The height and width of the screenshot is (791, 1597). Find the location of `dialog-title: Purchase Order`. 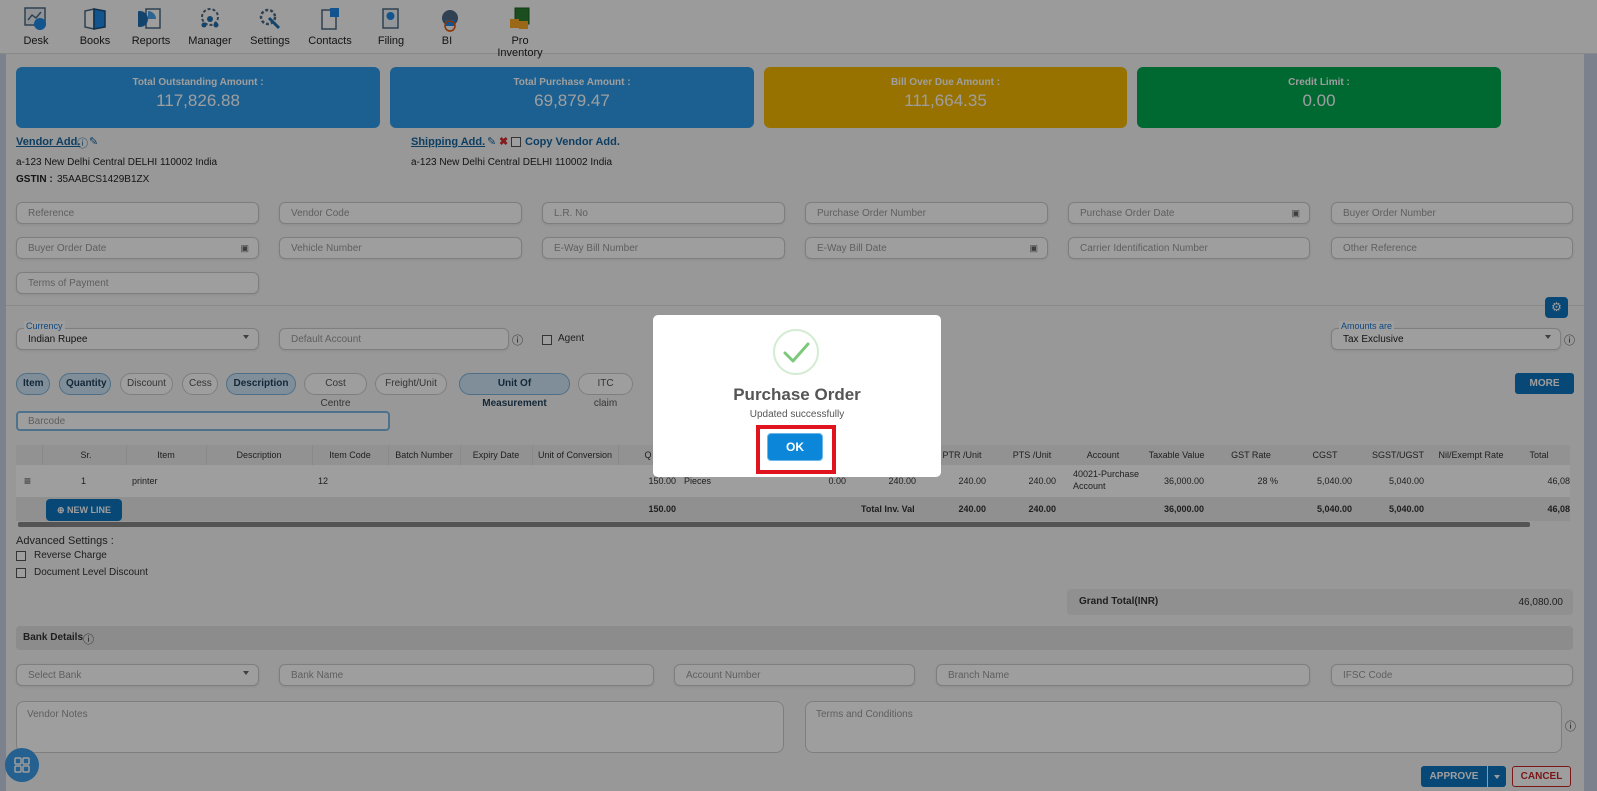

dialog-title: Purchase Order is located at coordinates (797, 394).